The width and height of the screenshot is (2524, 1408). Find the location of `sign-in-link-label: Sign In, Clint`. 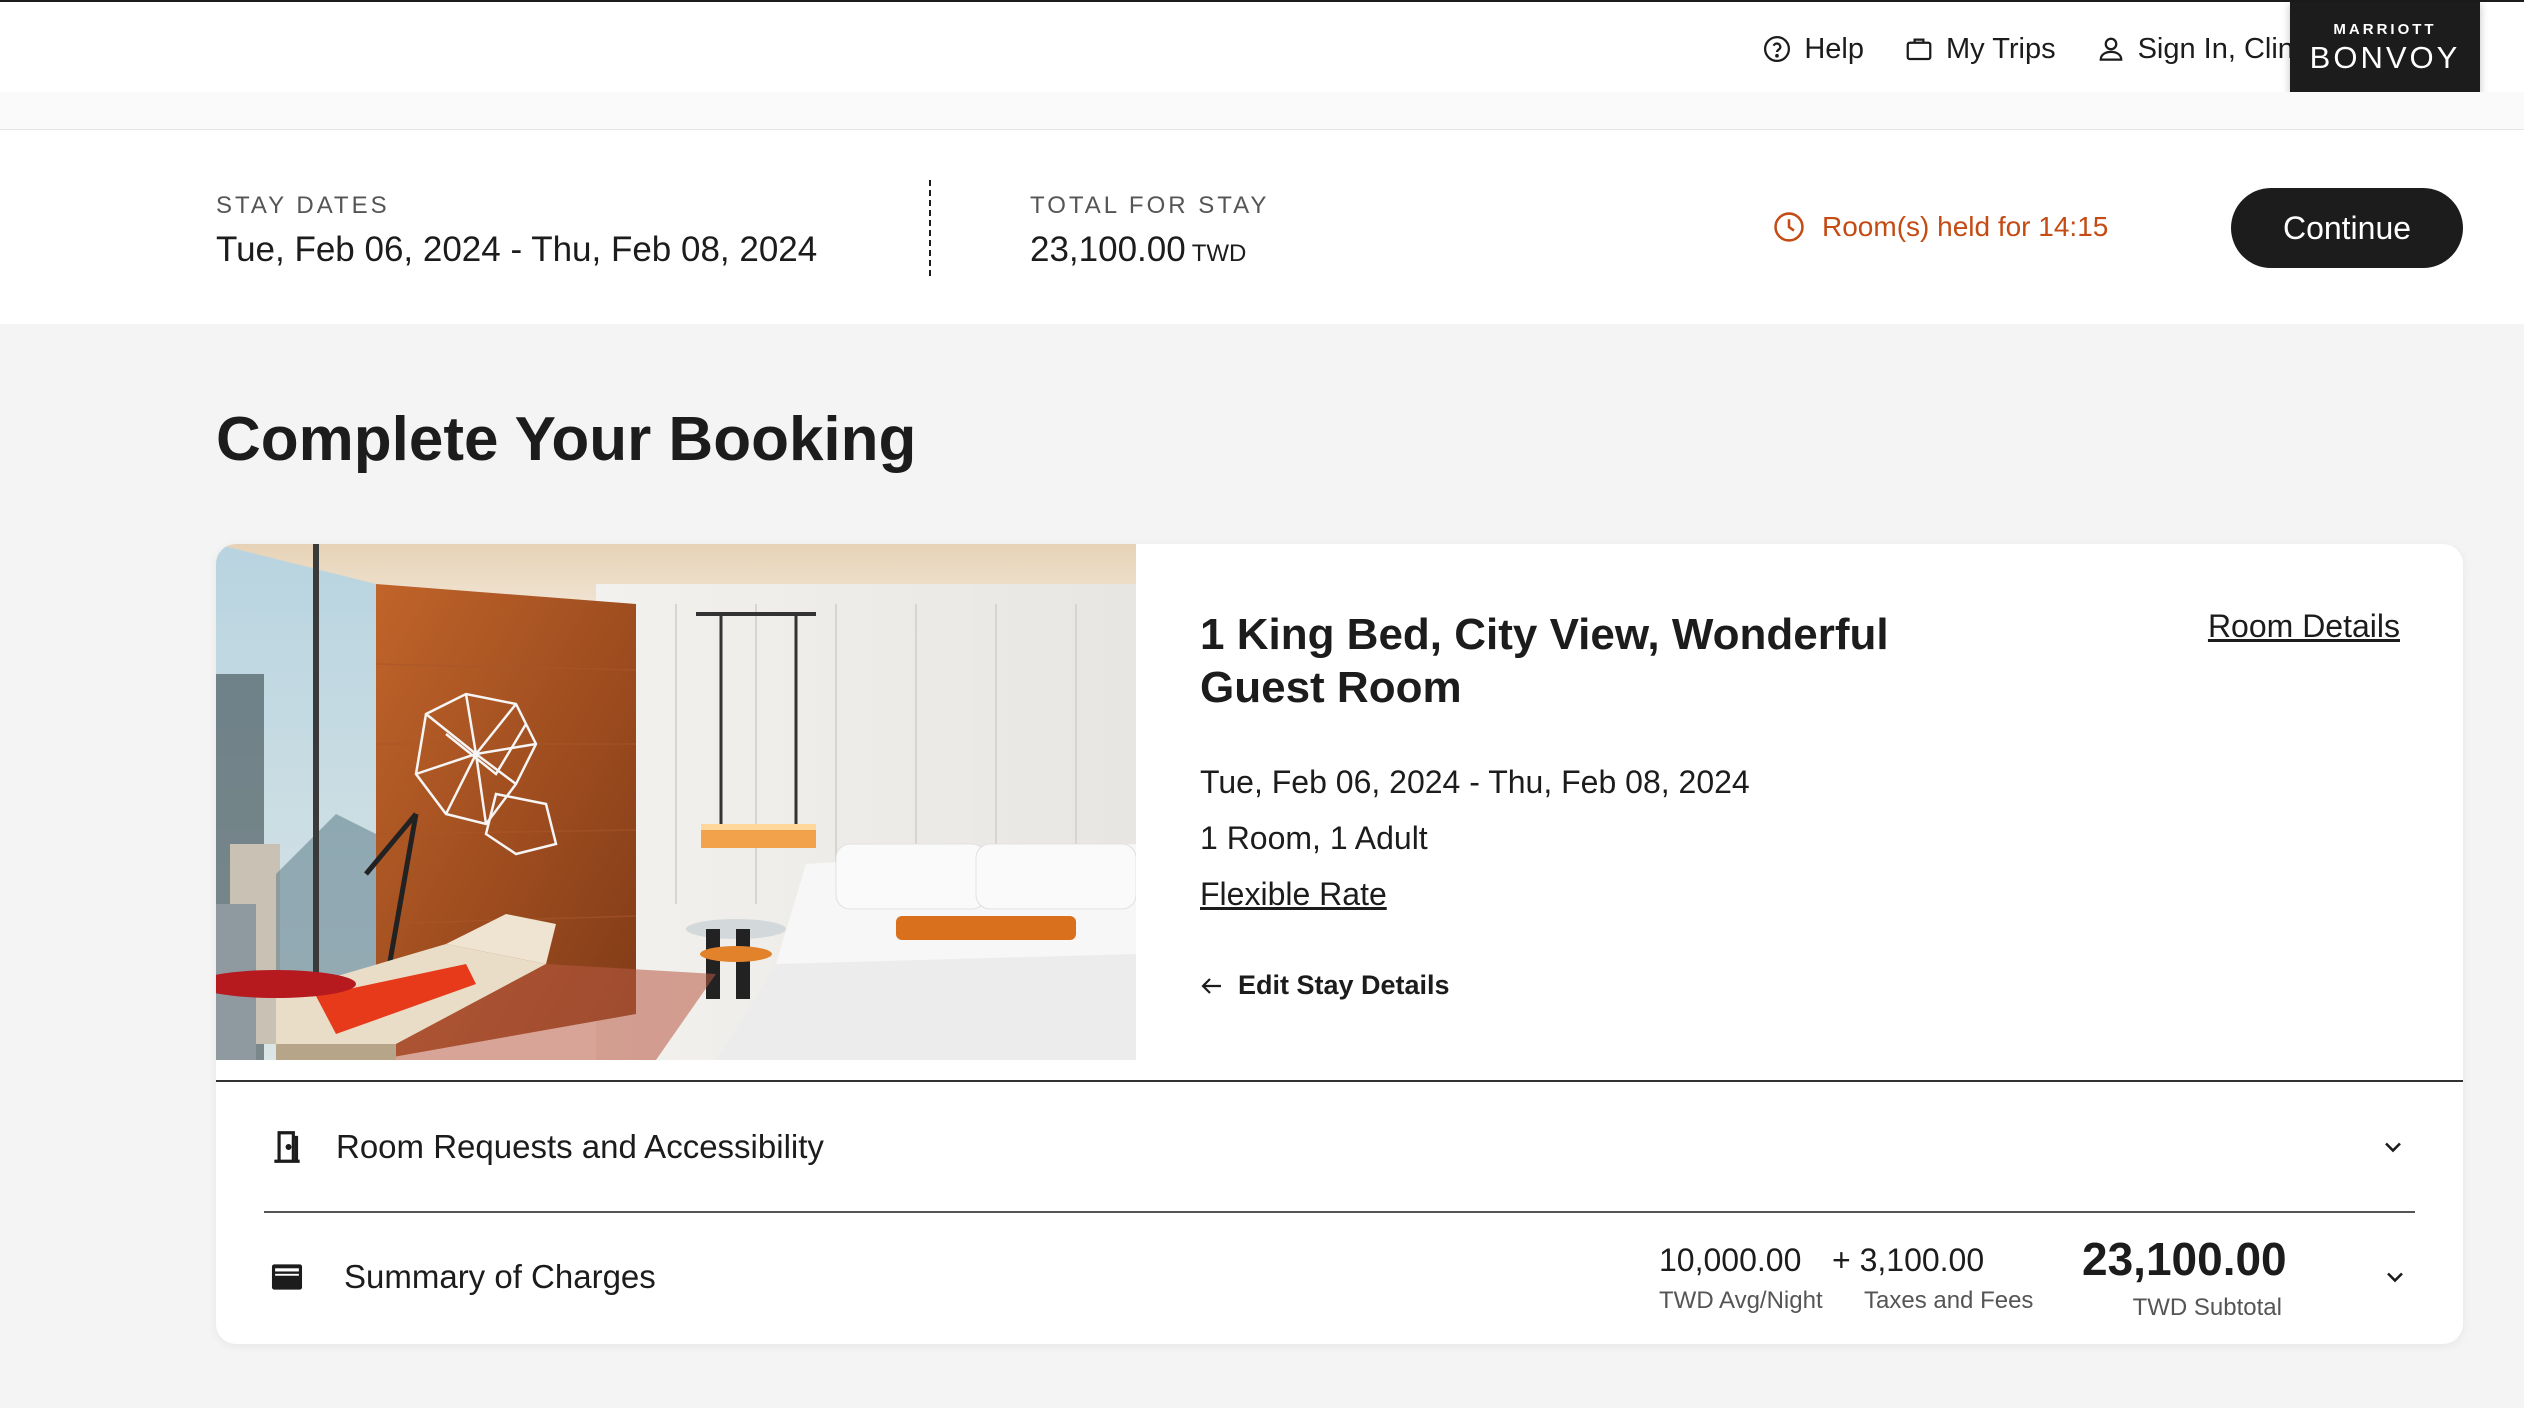

sign-in-link-label: Sign In, Clint is located at coordinates (2219, 48).